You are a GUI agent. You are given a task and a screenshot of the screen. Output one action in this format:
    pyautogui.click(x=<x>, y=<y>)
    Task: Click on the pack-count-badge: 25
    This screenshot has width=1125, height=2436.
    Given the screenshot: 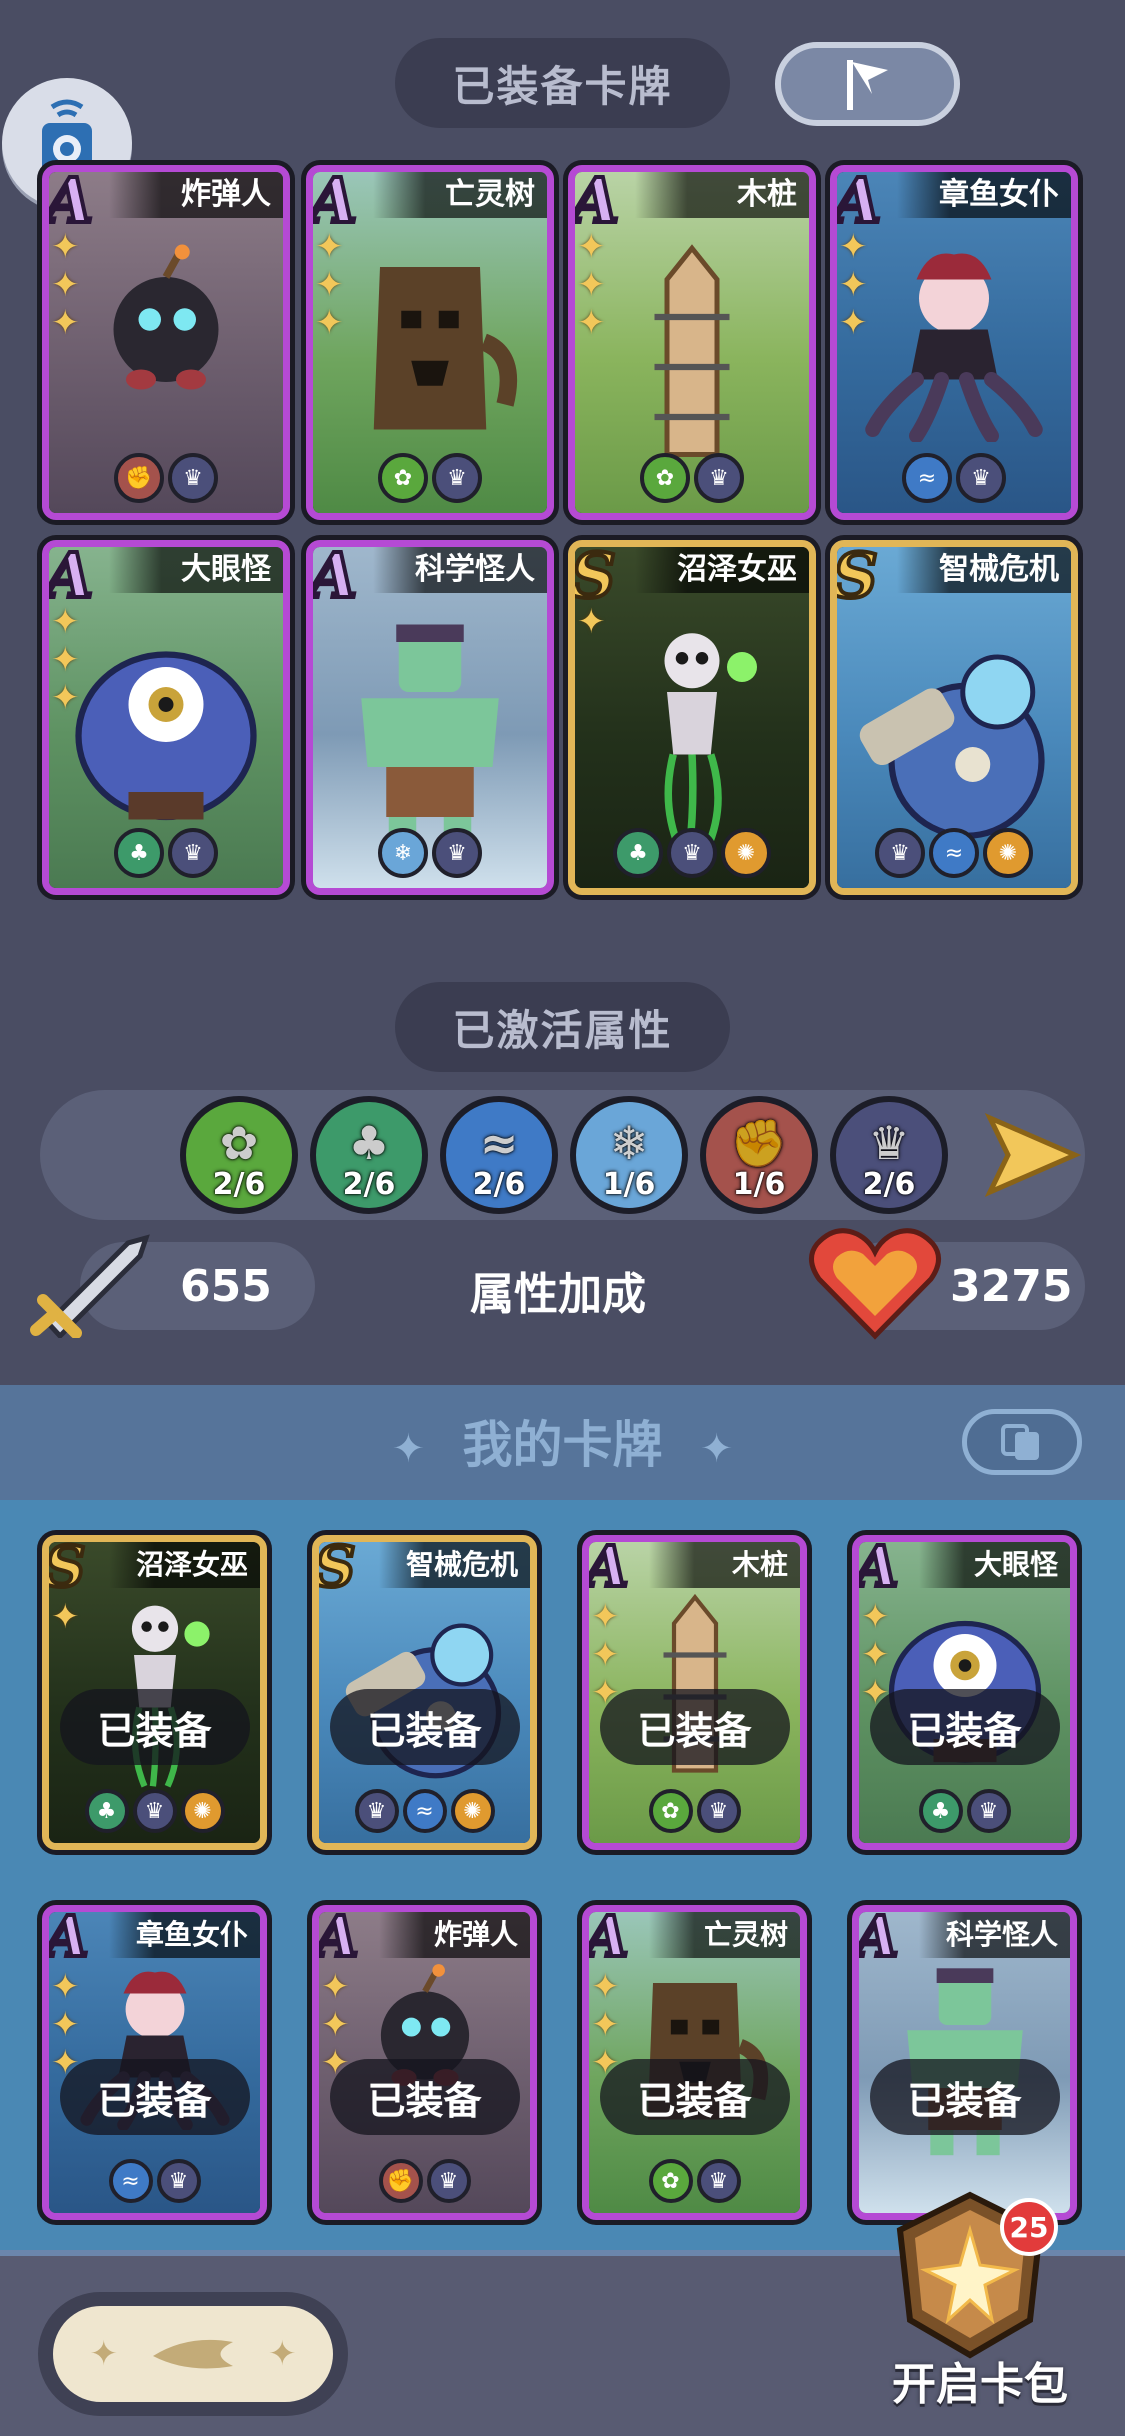 What is the action you would take?
    pyautogui.click(x=1029, y=2227)
    